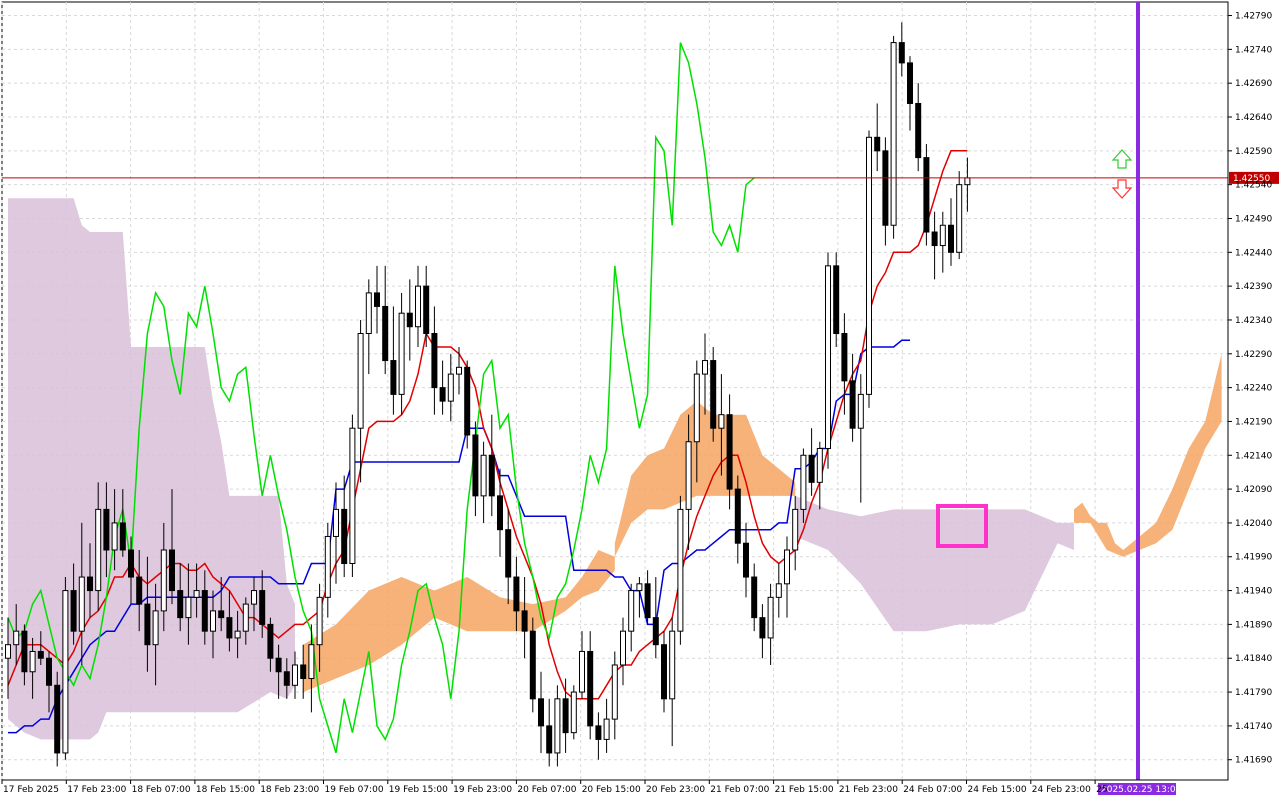 The image size is (1280, 804). What do you see at coordinates (1141, 790) in the screenshot?
I see `time-marker-label: 2025.02.25 13:00` at bounding box center [1141, 790].